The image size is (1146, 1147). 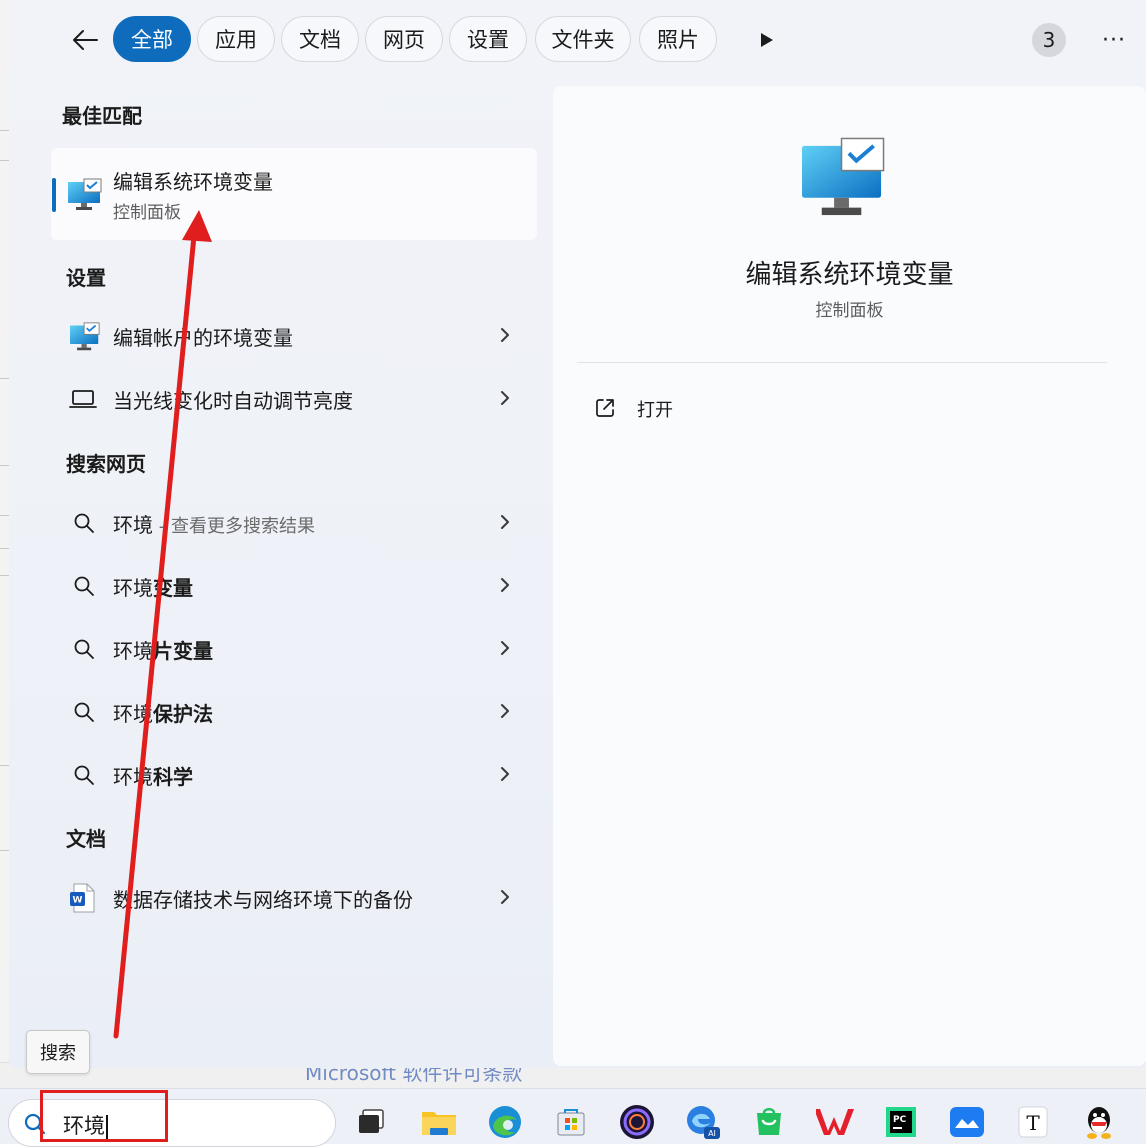 I want to click on web-suggestion-label: 环境变量, so click(x=153, y=586).